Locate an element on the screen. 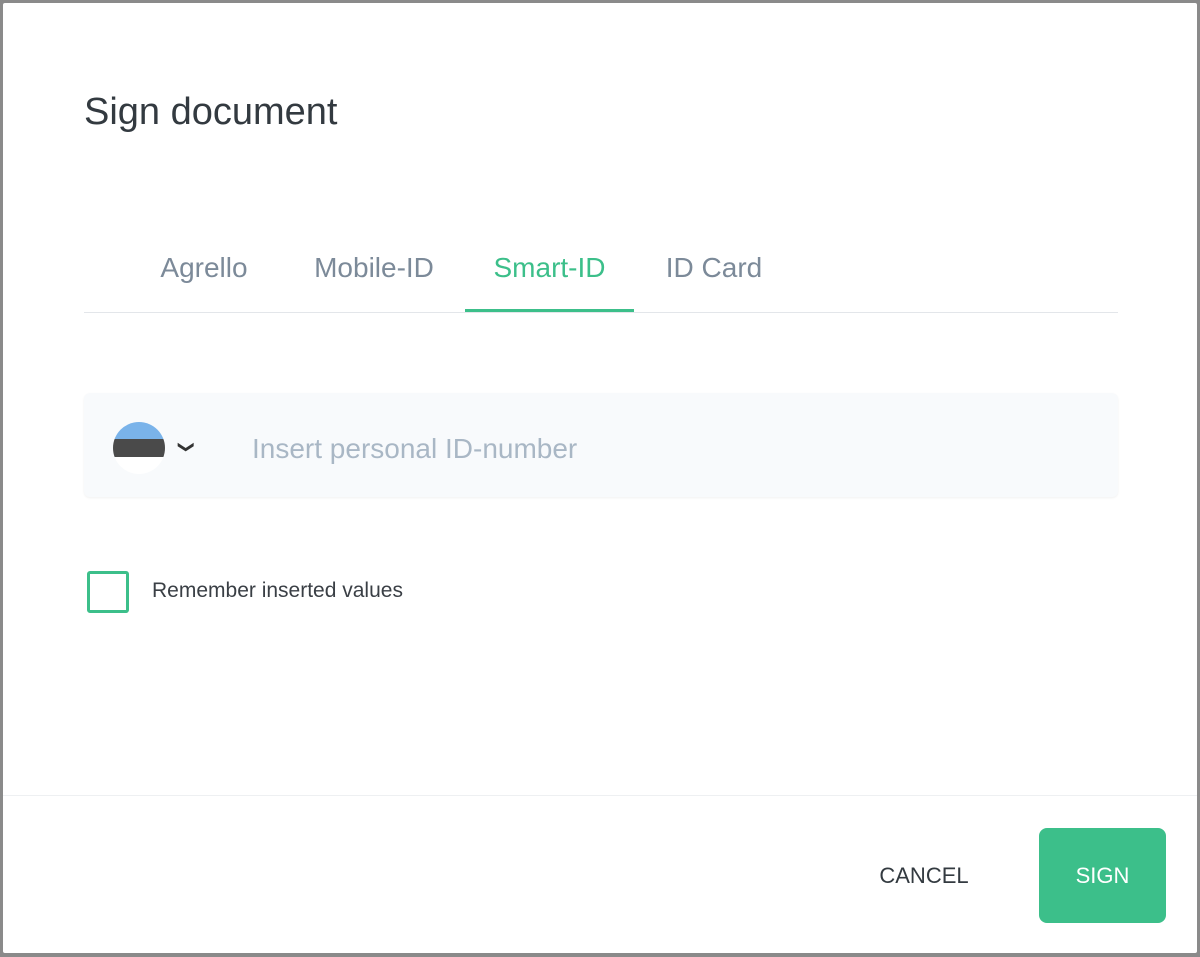  tab-smart-id: Smart-ID is located at coordinates (549, 277).